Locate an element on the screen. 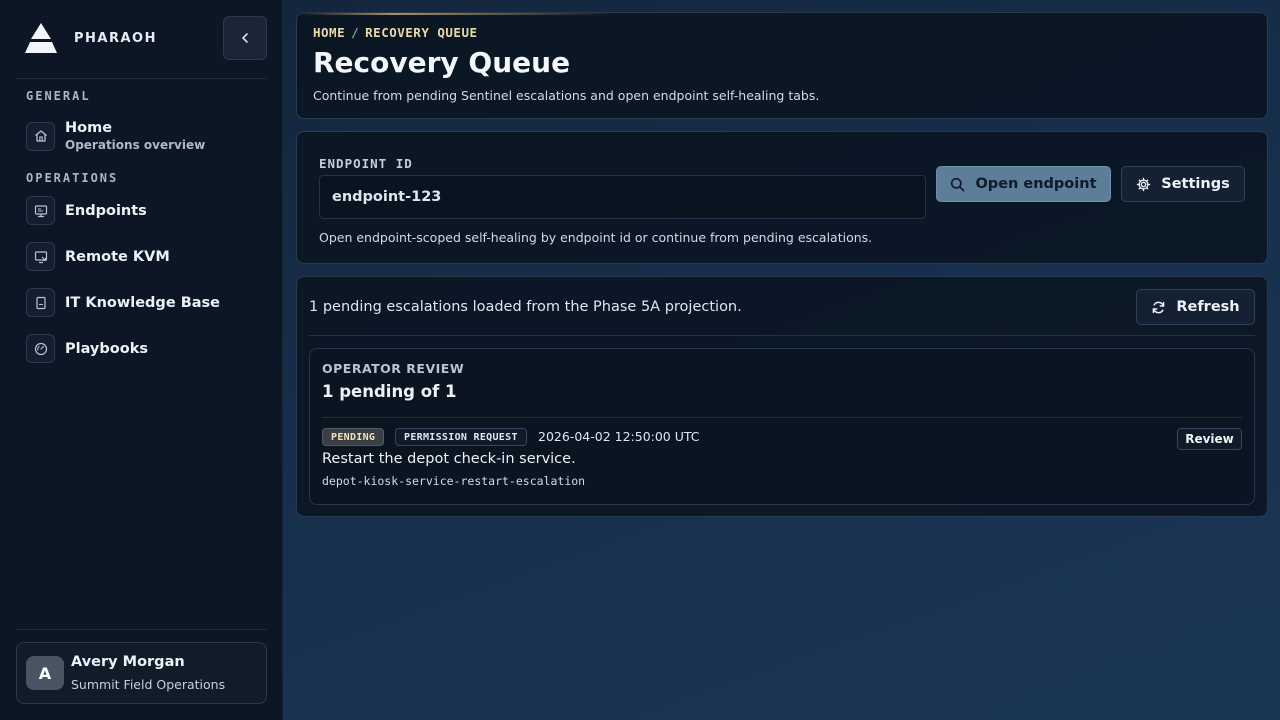 Image resolution: width=1280 pixels, height=720 pixels. sidebar-item-label: Home is located at coordinates (89, 128).